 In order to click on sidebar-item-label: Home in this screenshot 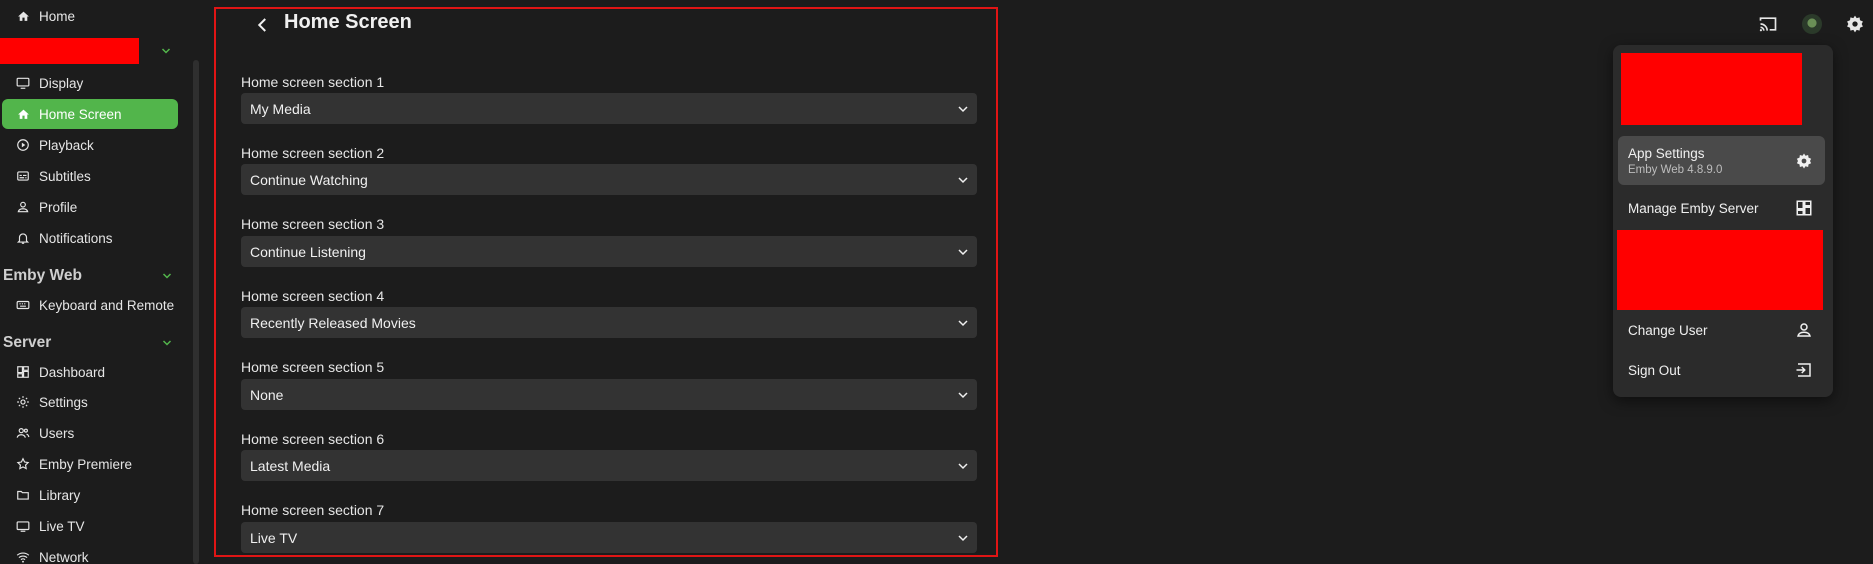, I will do `click(57, 16)`.